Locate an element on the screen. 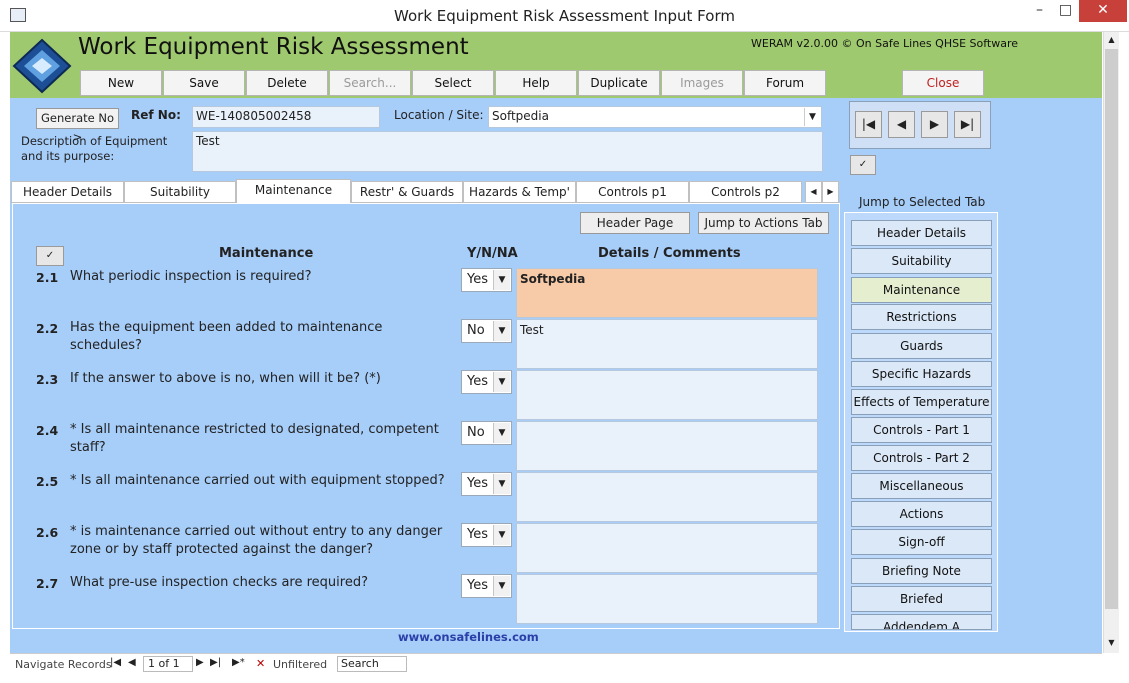  question-number: 2.4 is located at coordinates (47, 430).